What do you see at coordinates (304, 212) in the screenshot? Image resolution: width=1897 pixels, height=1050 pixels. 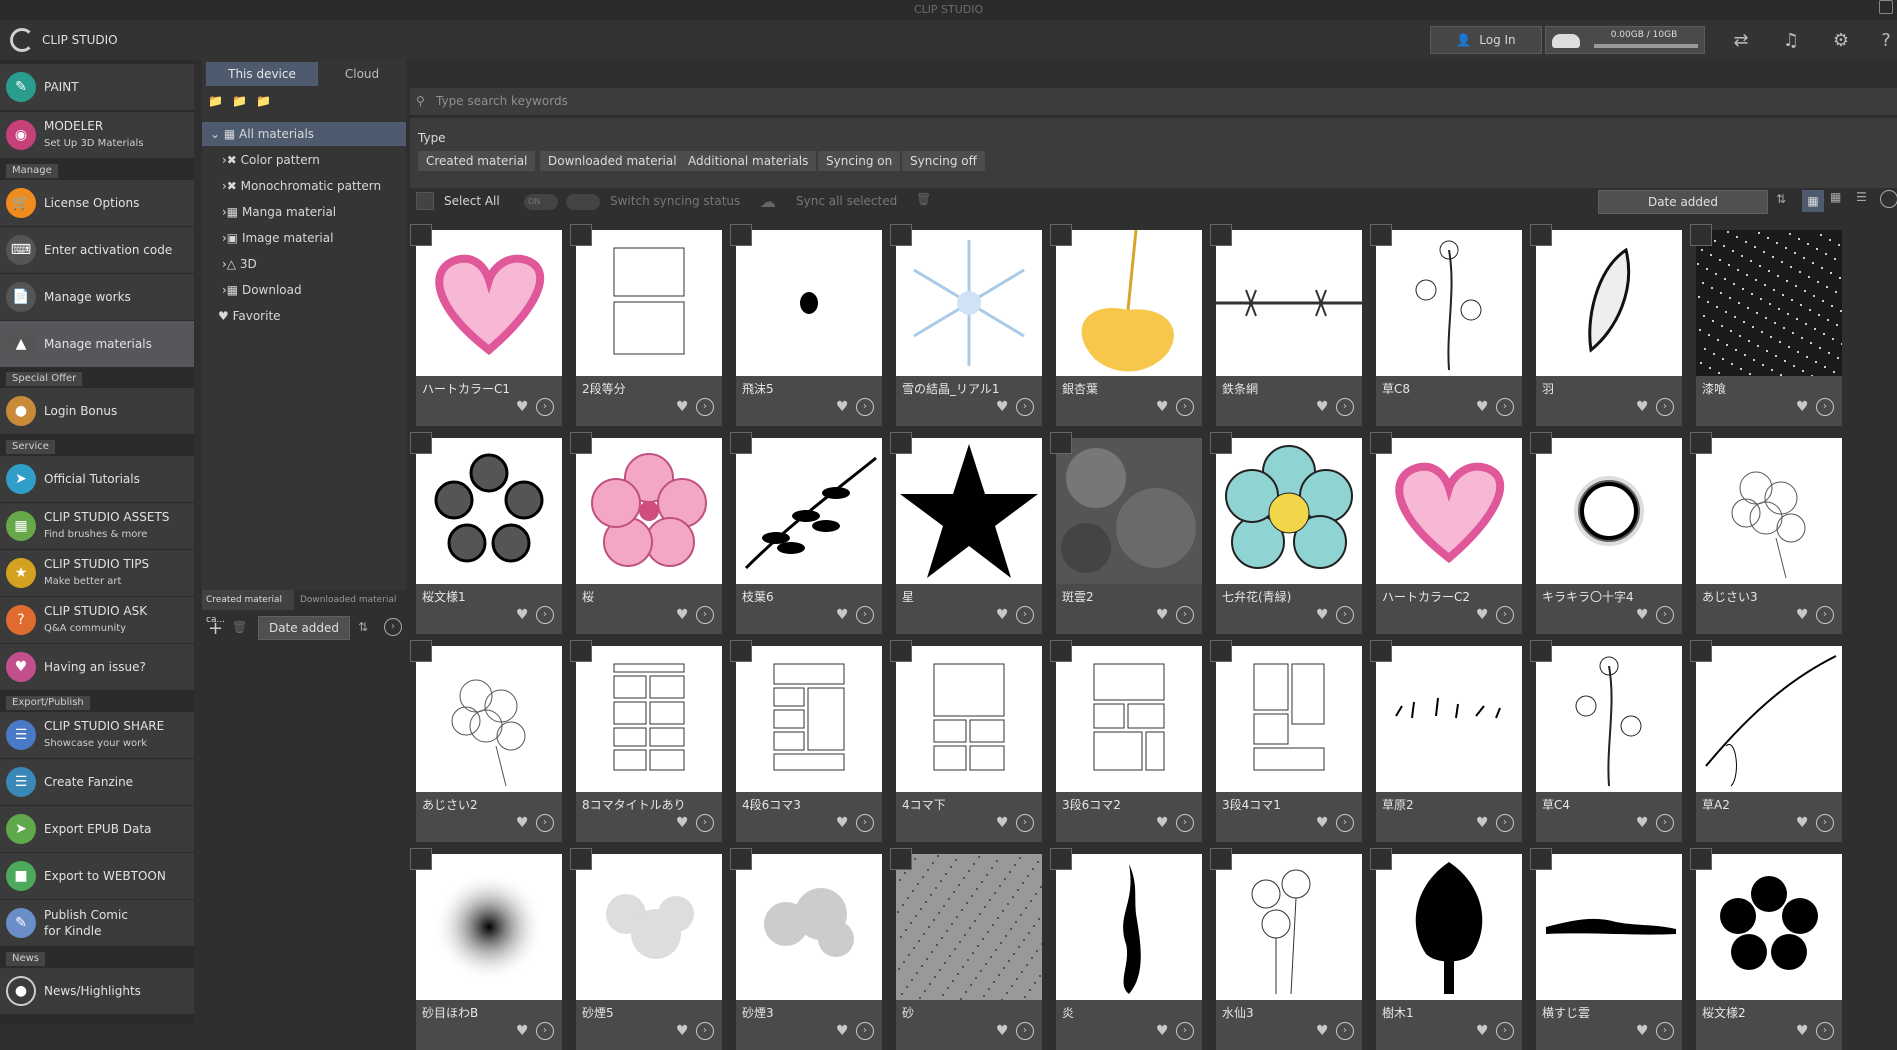 I see `tree-item-manga: ›▦ Manga material` at bounding box center [304, 212].